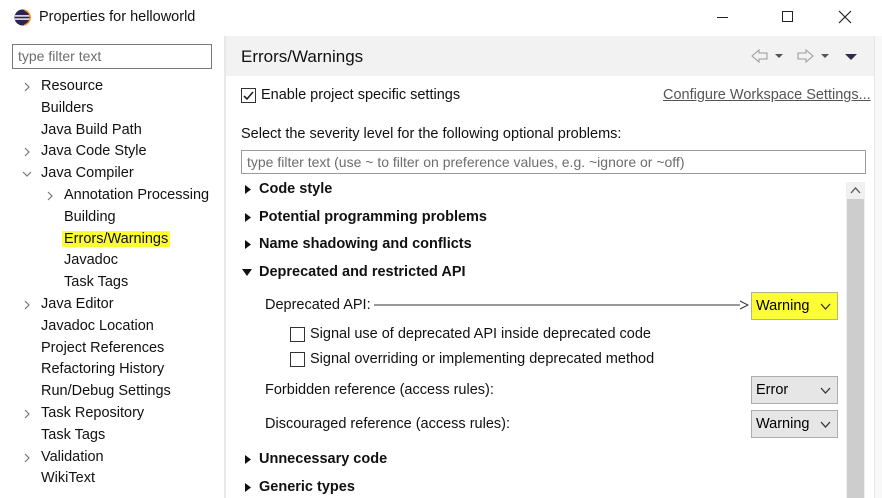 This screenshot has height=498, width=882. I want to click on section-name-shadowing: Name shadowing and conflicts, so click(365, 244).